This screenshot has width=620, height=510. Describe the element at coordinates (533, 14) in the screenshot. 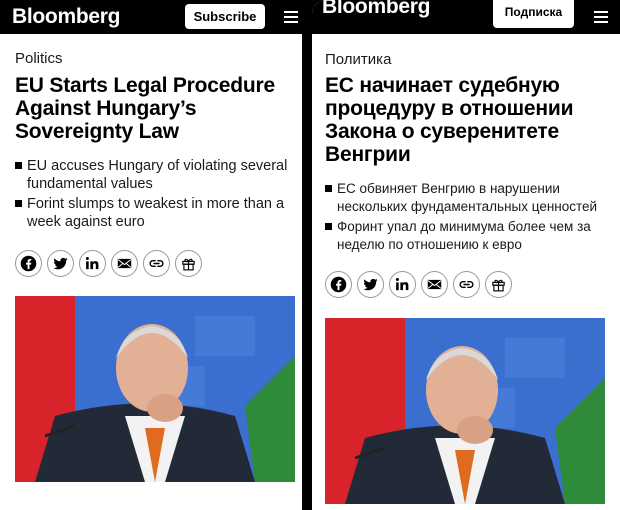

I see `subscribe-button: Подписка` at that location.